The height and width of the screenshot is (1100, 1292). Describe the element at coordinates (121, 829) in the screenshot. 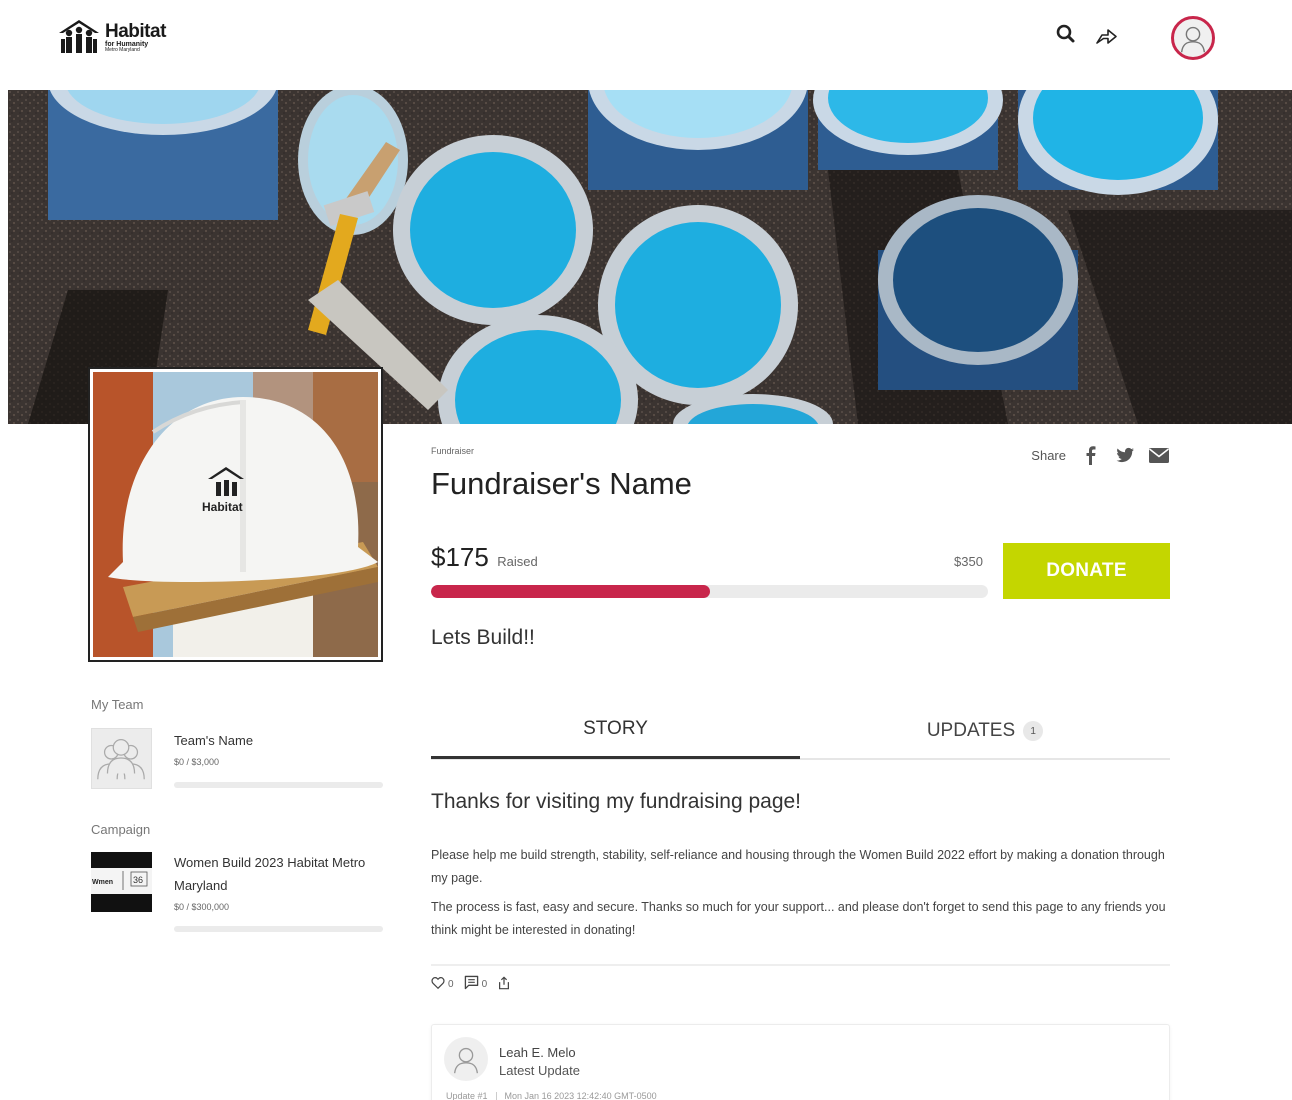

I see `campaign-label: Campaign` at that location.